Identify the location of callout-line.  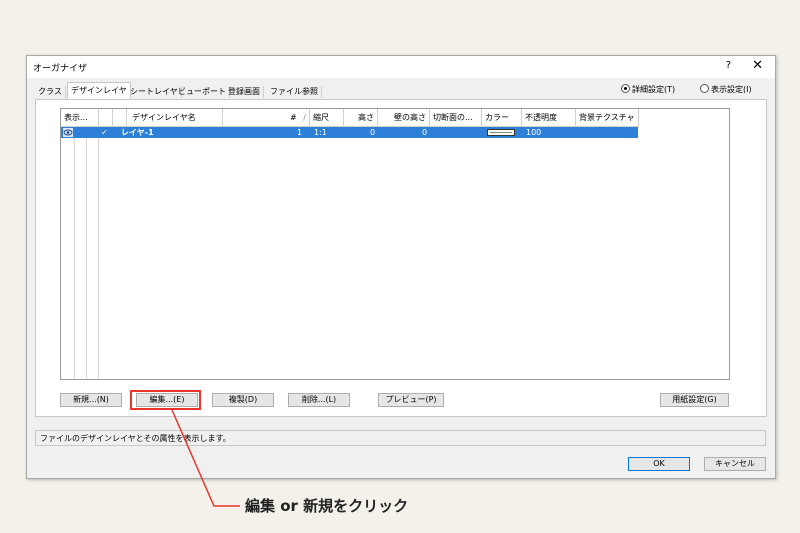
(205, 458).